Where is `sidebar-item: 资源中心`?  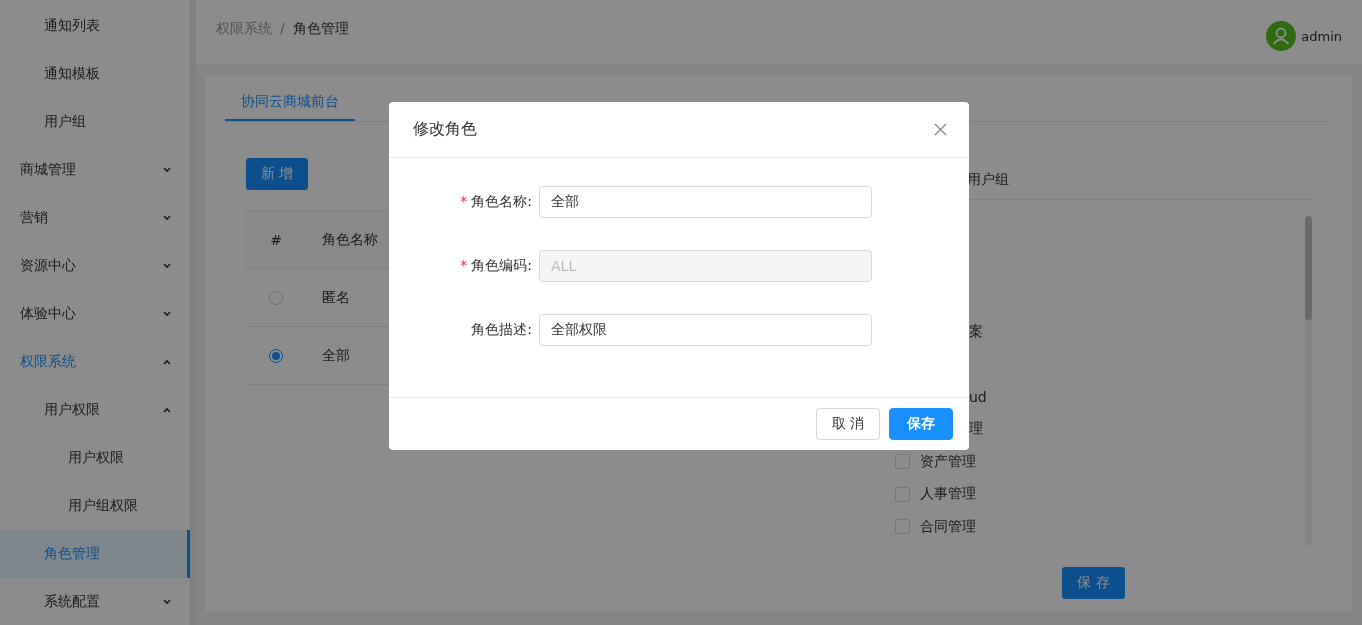
sidebar-item: 资源中心 is located at coordinates (95, 266).